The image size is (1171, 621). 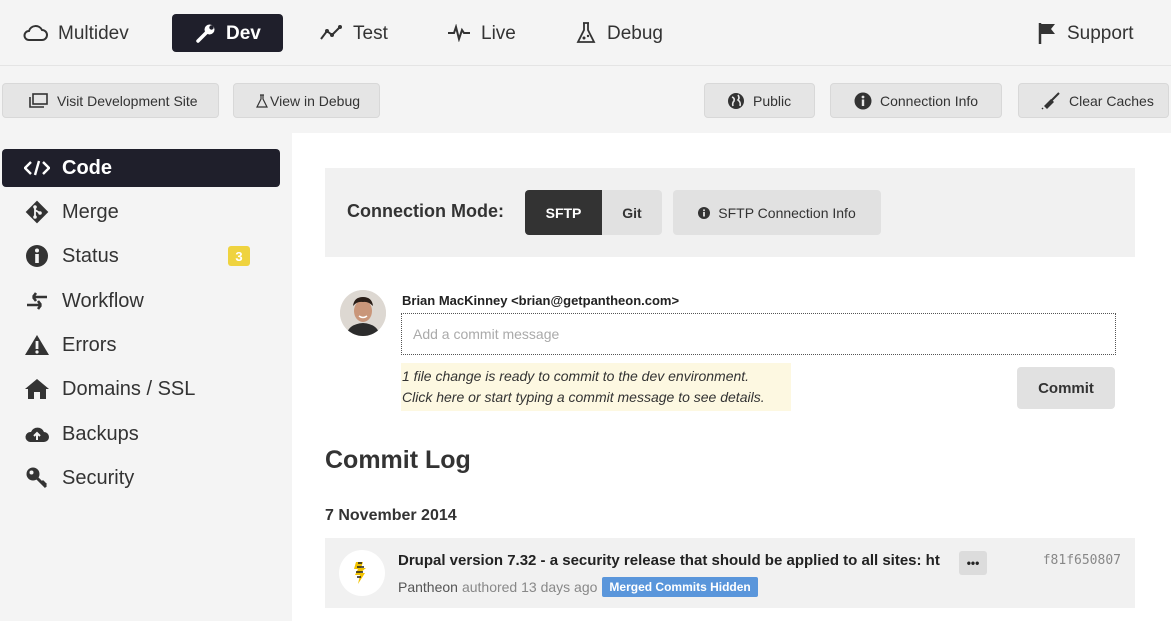 What do you see at coordinates (929, 100) in the screenshot?
I see `connection-info-label: Connection Info` at bounding box center [929, 100].